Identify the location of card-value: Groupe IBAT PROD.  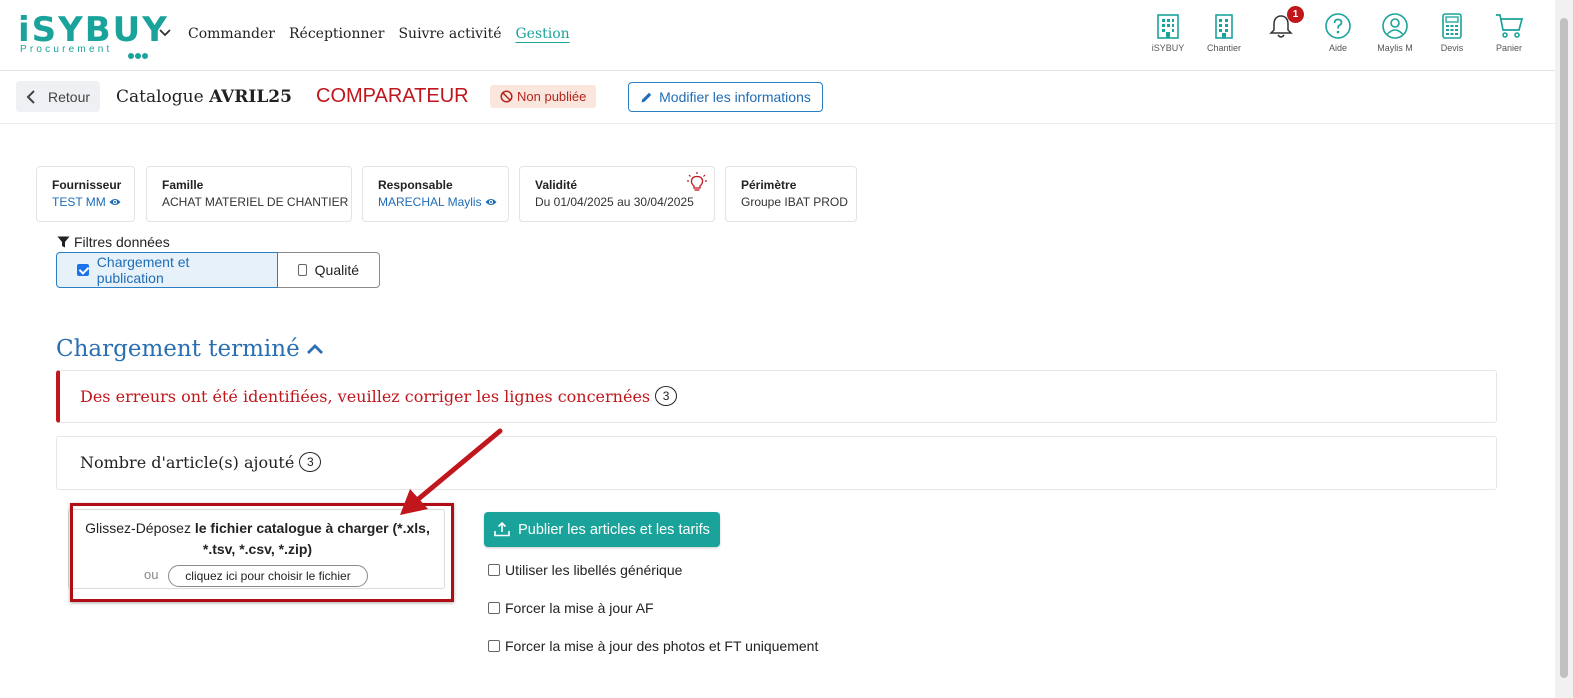
(794, 202).